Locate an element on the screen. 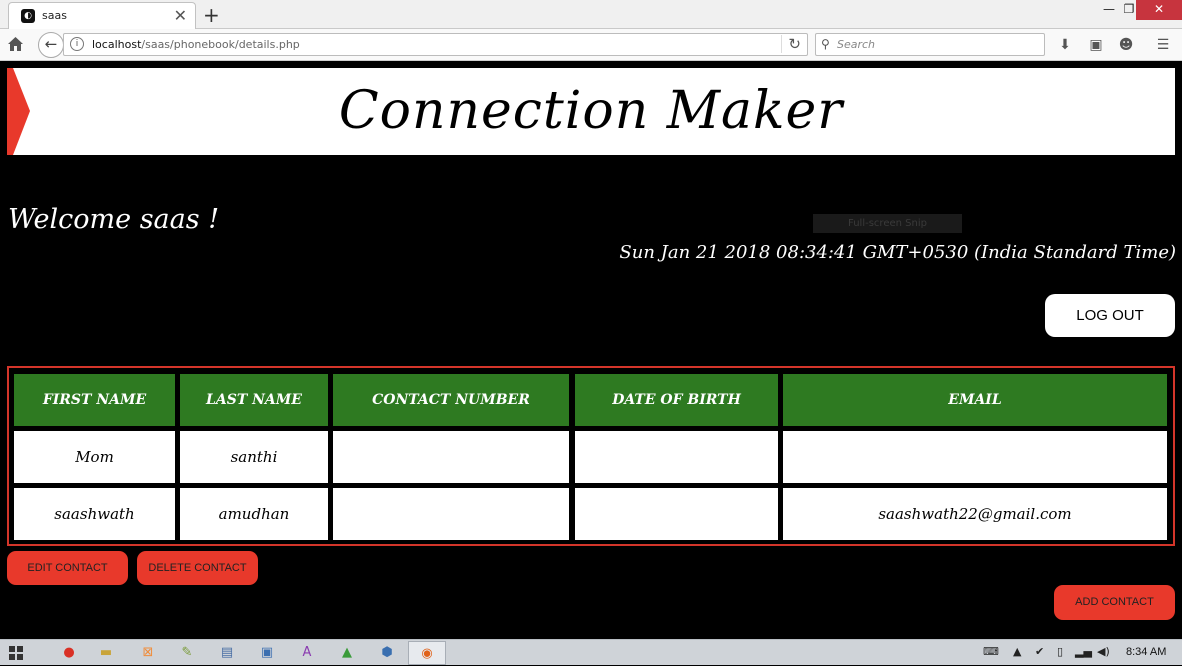 The image size is (1182, 666). search-placeholder: Search is located at coordinates (856, 44).